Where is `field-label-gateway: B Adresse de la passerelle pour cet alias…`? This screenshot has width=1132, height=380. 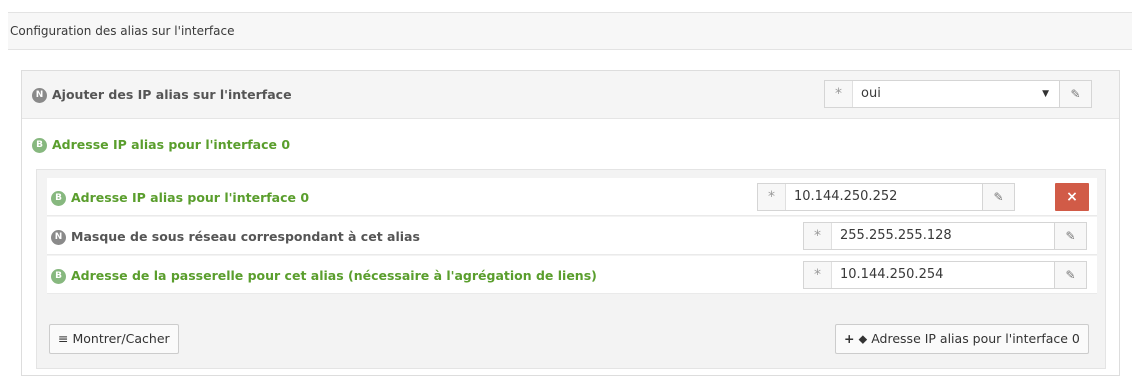 field-label-gateway: B Adresse de la passerelle pour cet alias… is located at coordinates (324, 276).